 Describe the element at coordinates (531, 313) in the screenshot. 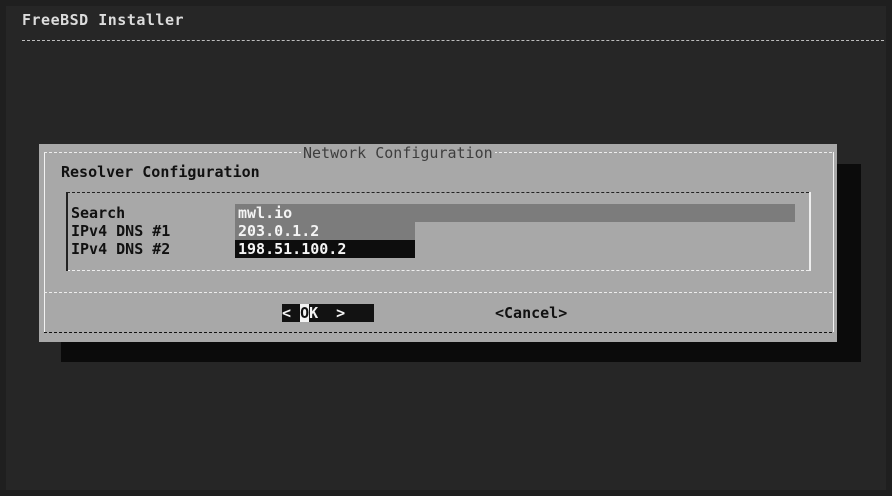

I see `cancel-button: <Cancel>` at that location.